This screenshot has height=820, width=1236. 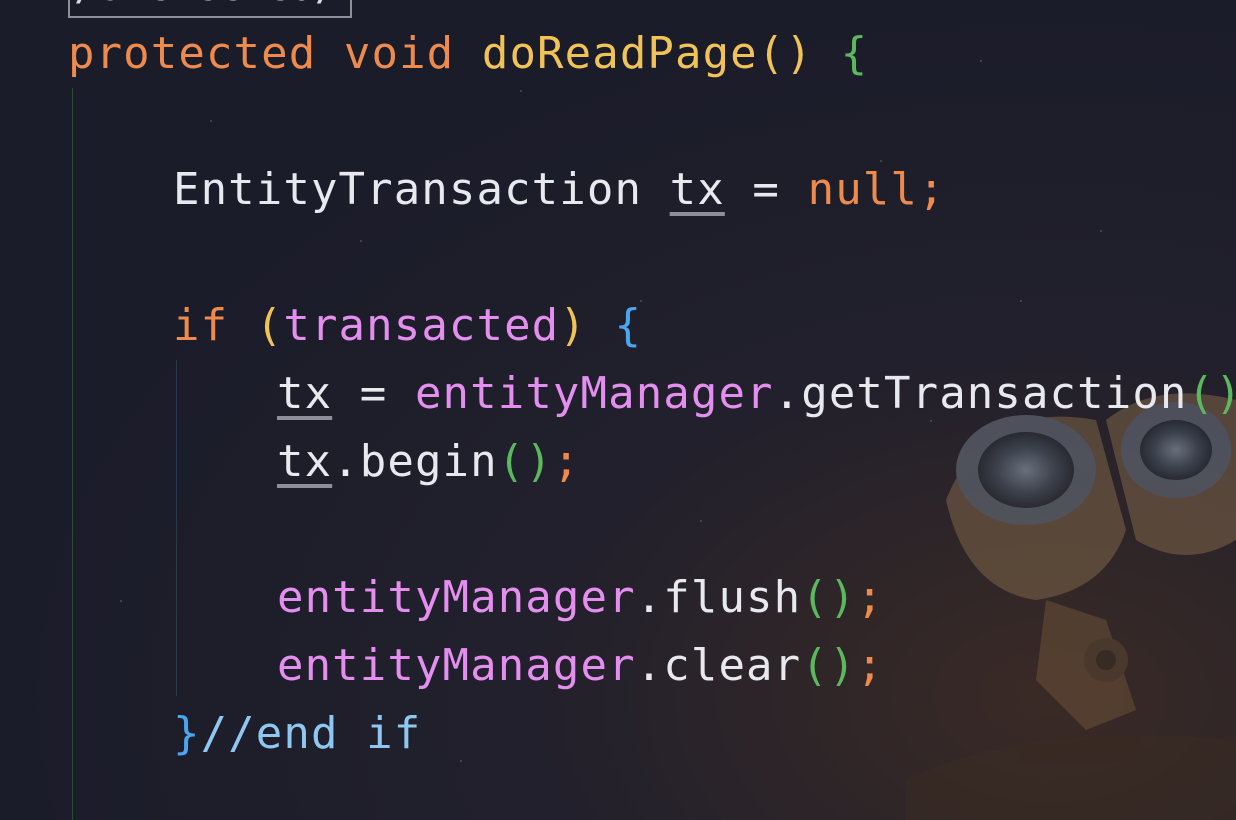 I want to click on code-line-method-signature: protected void doReadPage() {, so click(x=468, y=54).